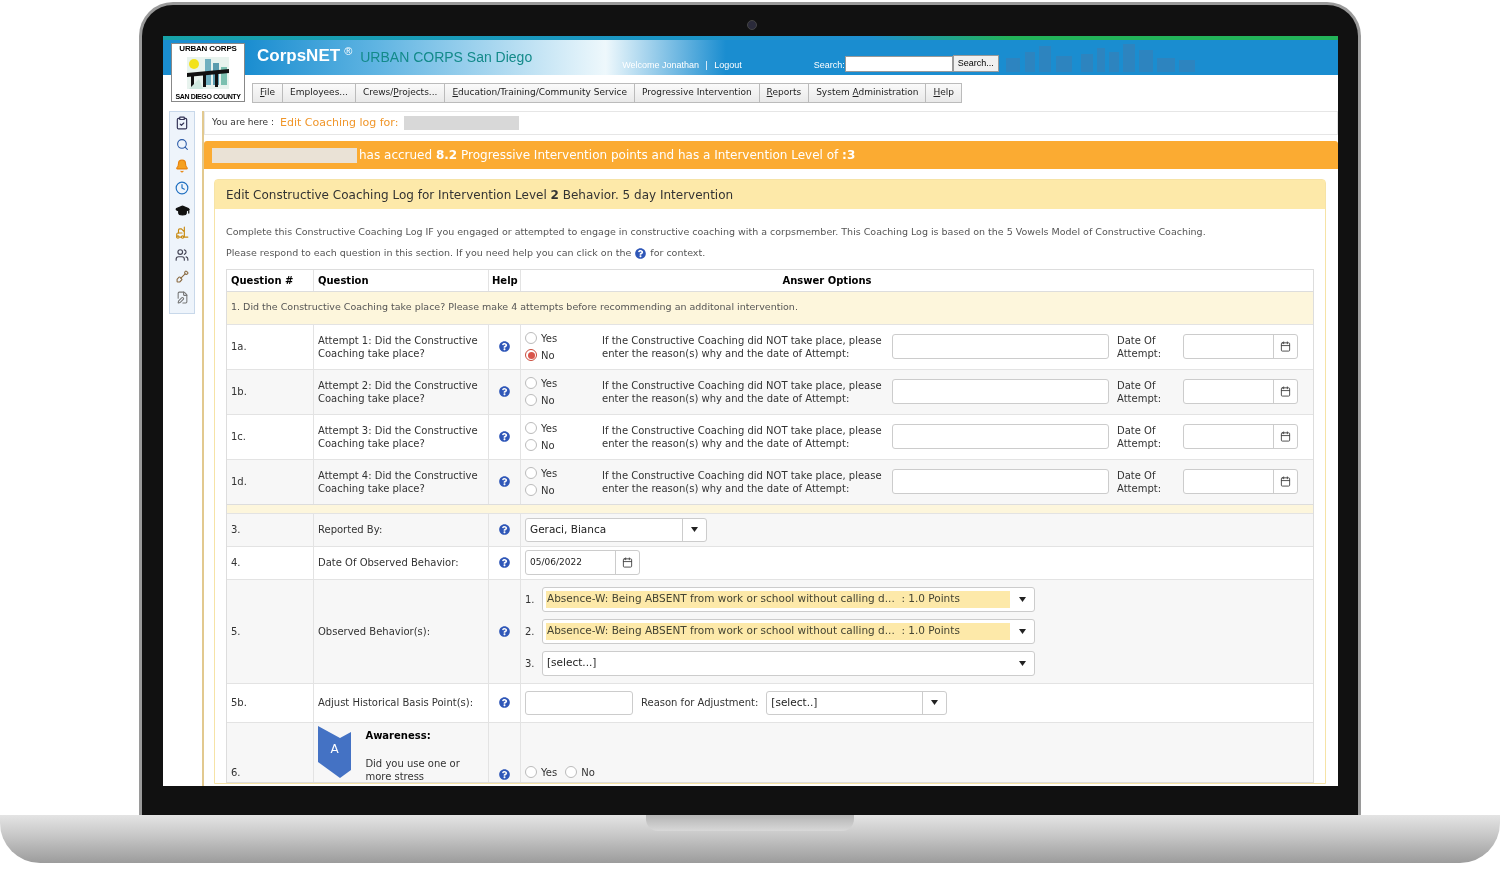 The image size is (1500, 895). I want to click on item-number: 1., so click(530, 599).